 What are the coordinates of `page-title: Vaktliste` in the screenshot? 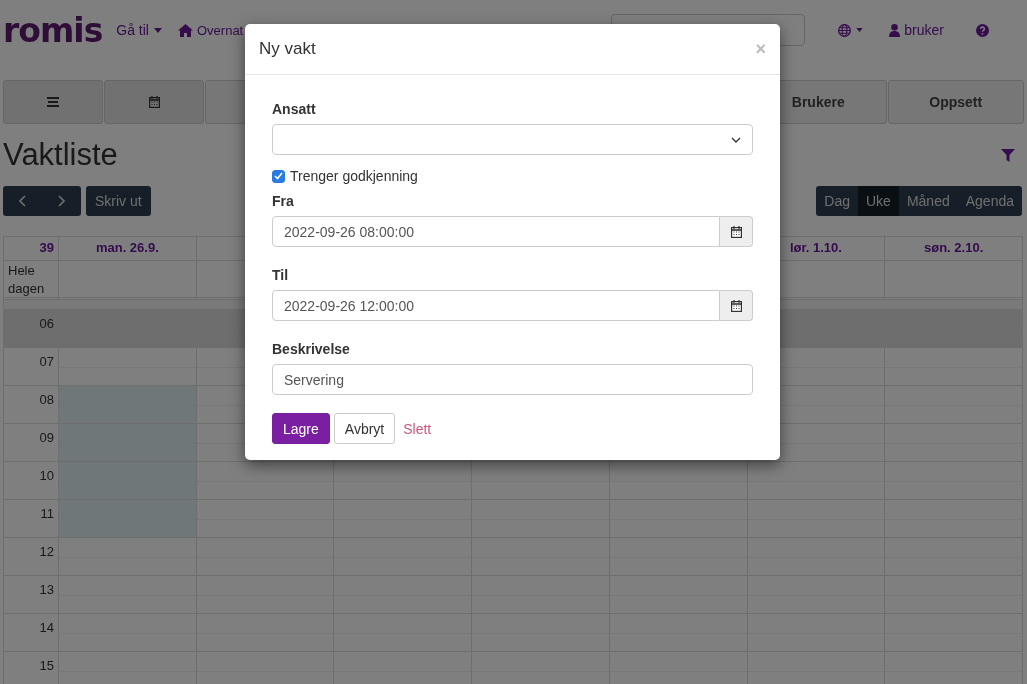 It's located at (60, 155).